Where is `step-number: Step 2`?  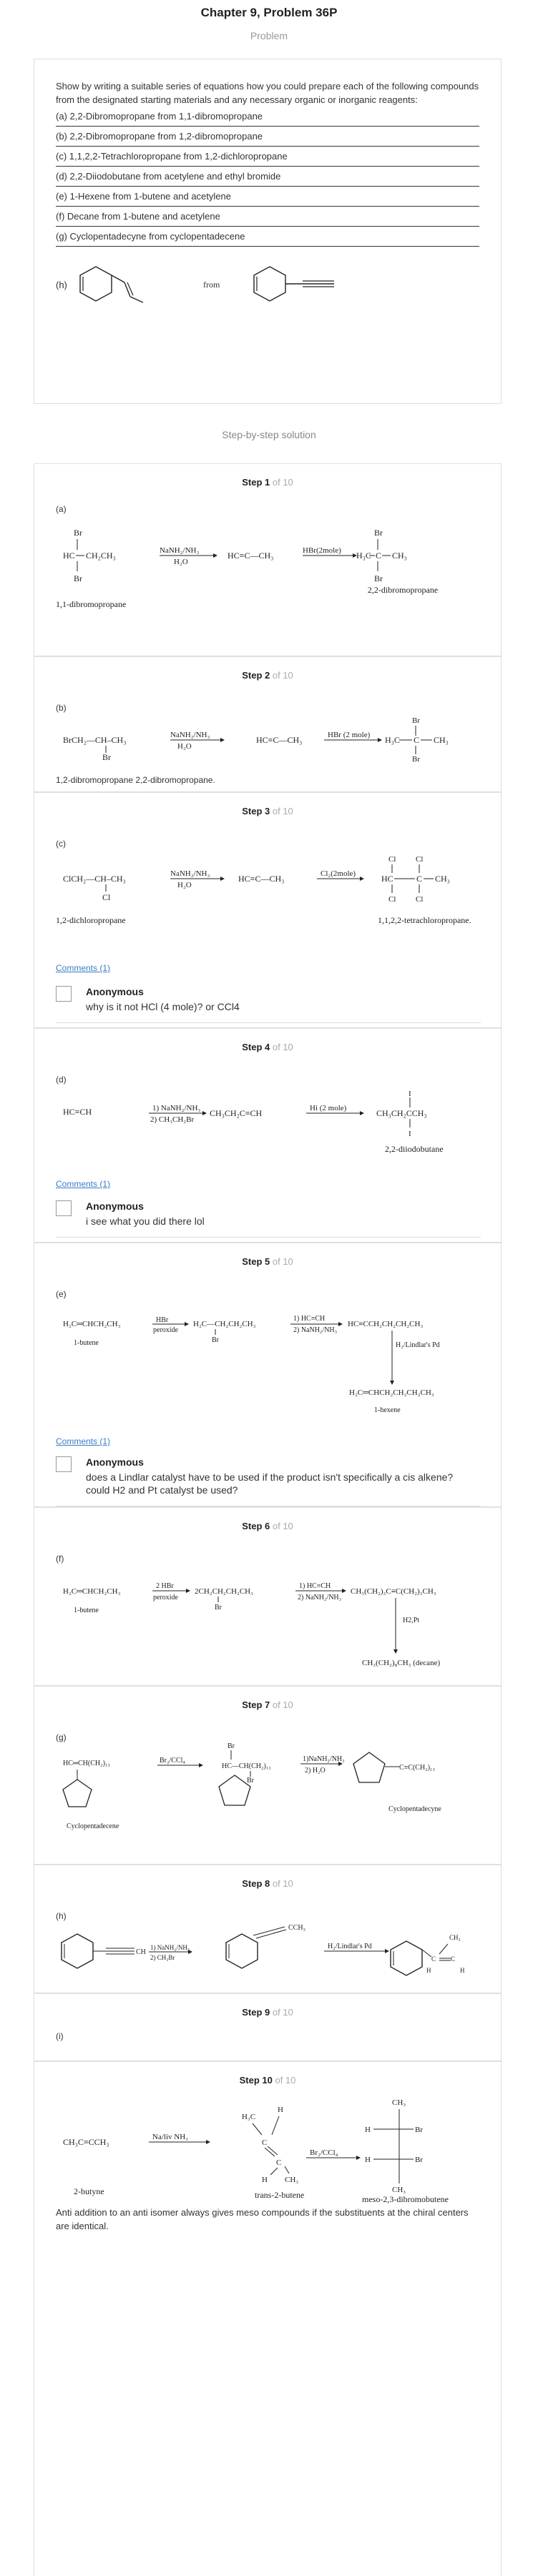 step-number: Step 2 is located at coordinates (256, 675).